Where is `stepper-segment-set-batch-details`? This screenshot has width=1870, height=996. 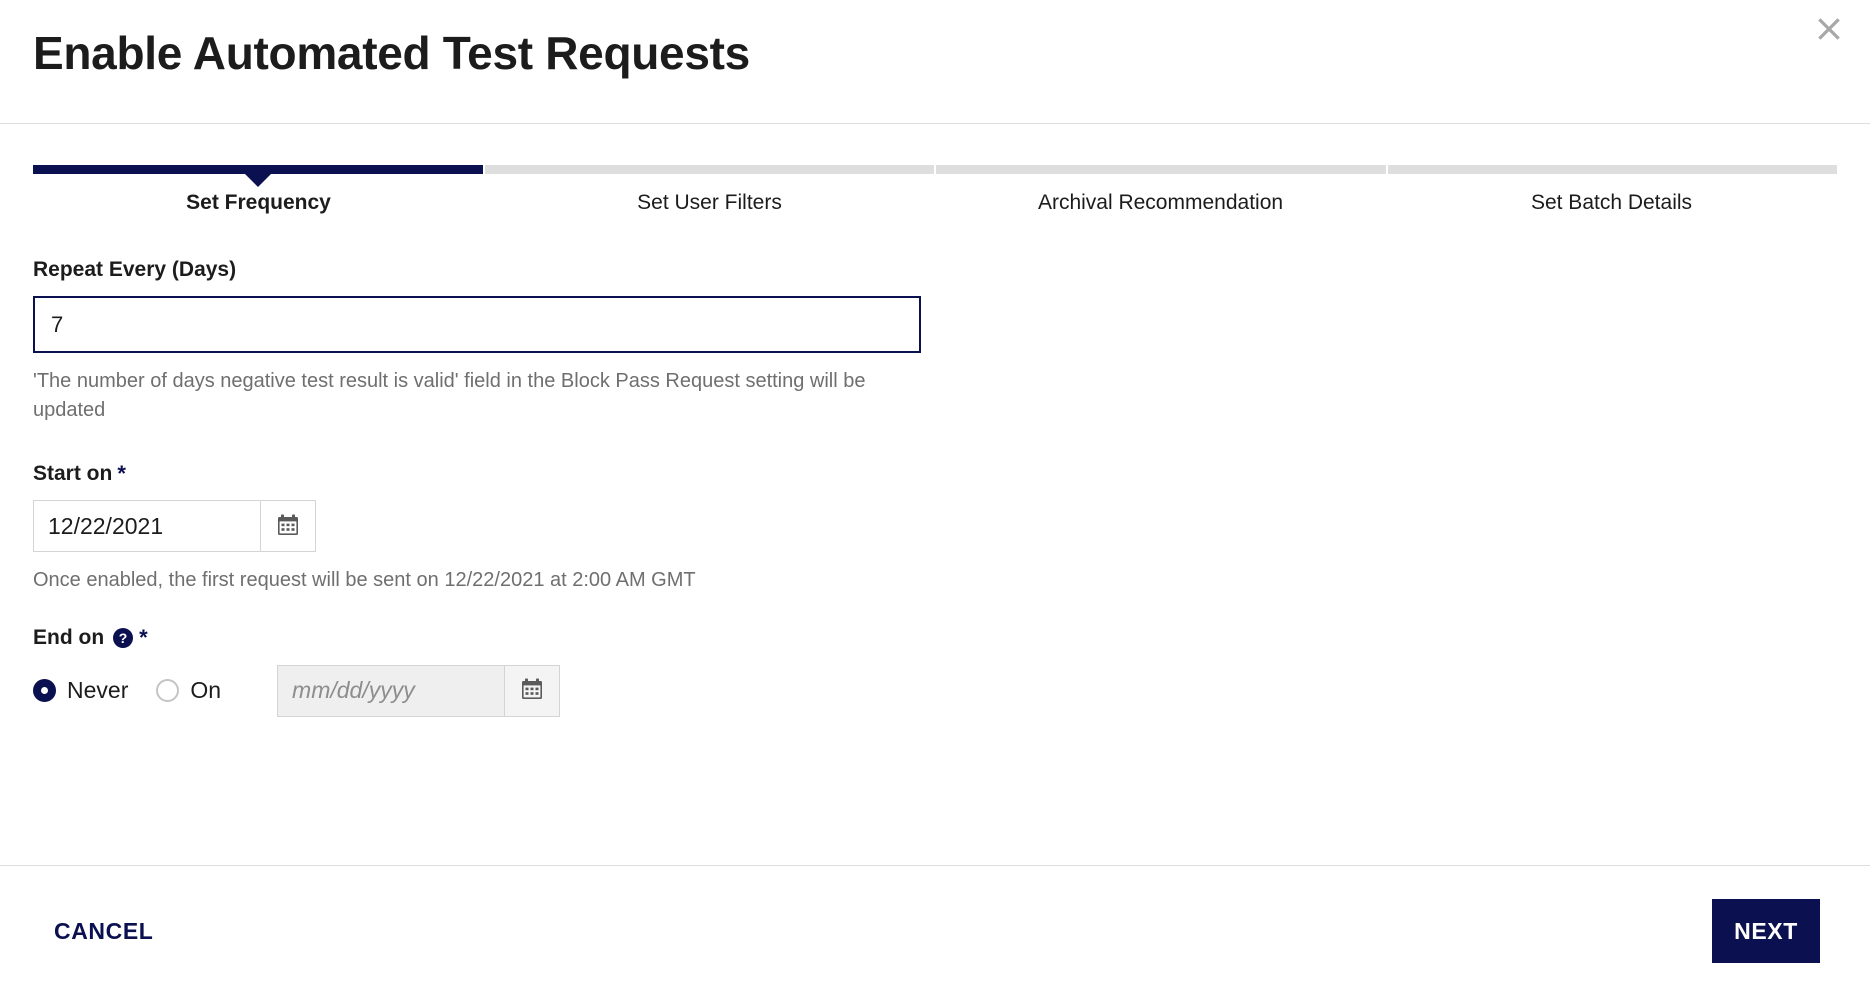 stepper-segment-set-batch-details is located at coordinates (1612, 169).